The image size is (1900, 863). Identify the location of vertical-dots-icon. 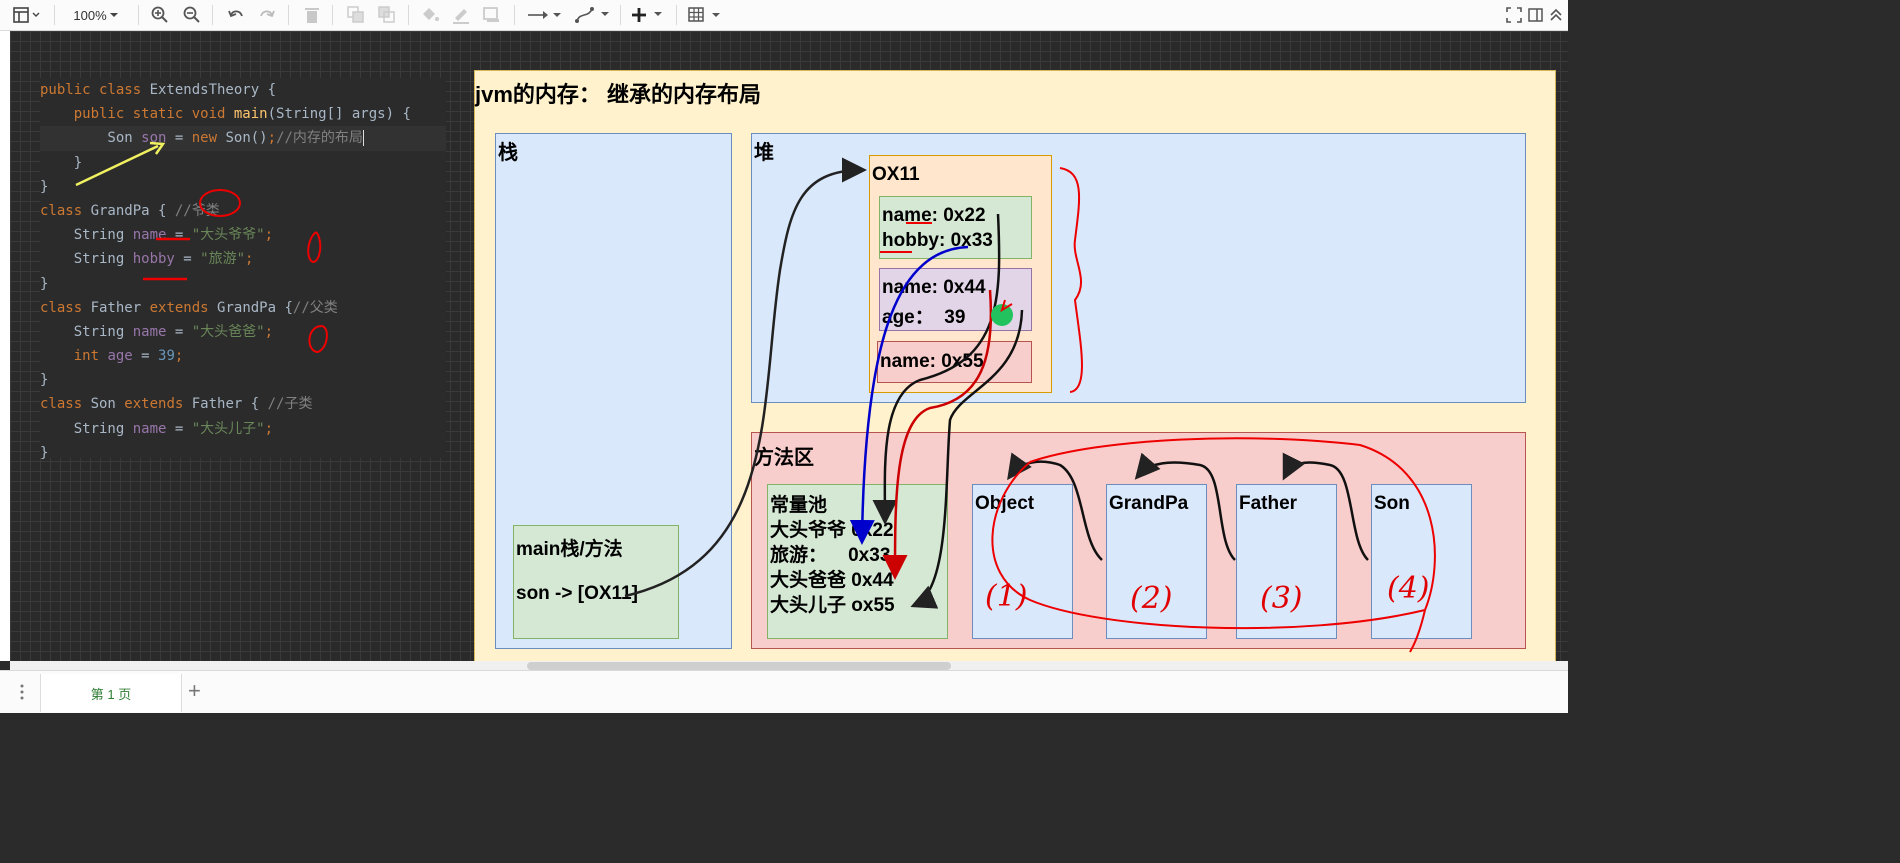
(22, 692).